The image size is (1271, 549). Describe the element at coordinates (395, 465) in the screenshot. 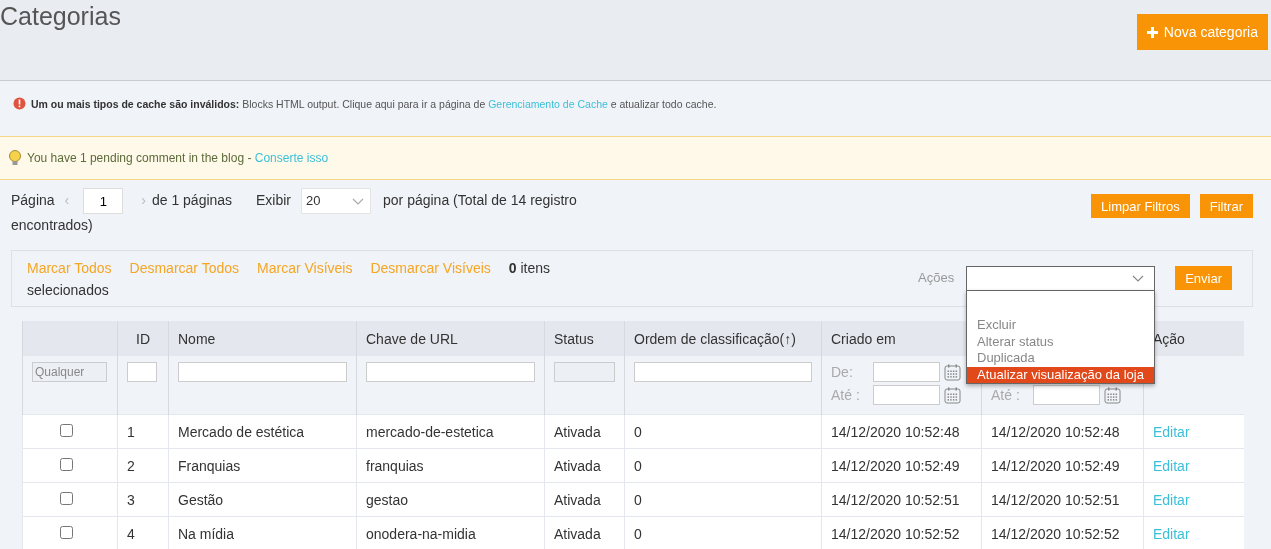

I see `table-cell: franquias` at that location.